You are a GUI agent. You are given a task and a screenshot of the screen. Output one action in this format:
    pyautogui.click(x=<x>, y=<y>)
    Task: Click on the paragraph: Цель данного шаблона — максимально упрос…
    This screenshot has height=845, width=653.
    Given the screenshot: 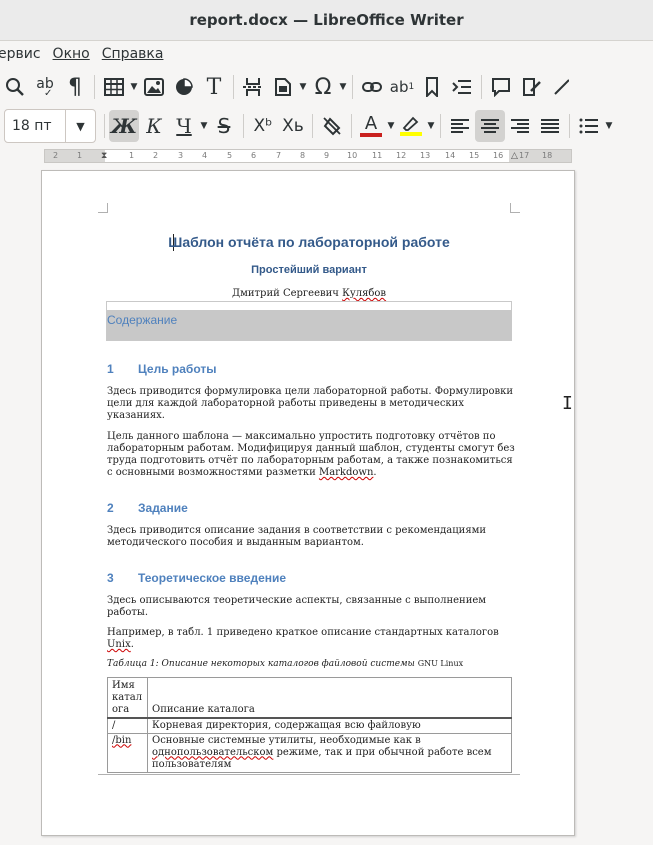 What is the action you would take?
    pyautogui.click(x=312, y=455)
    